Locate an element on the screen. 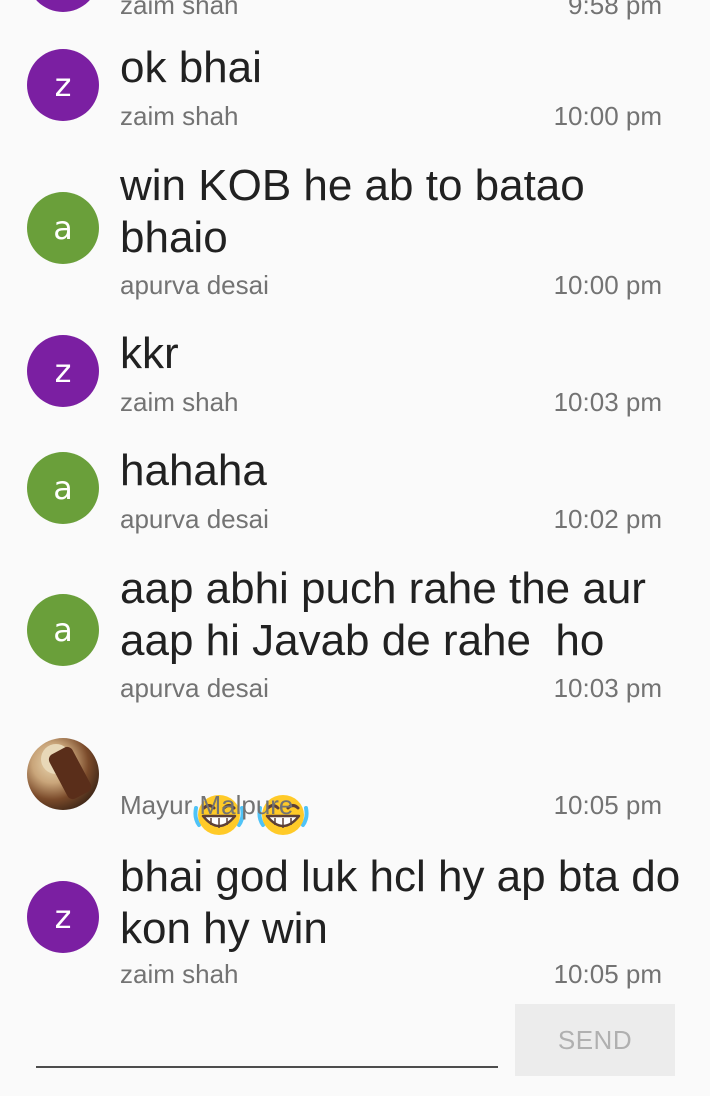 The width and height of the screenshot is (710, 1096). message-text: bhai god luk hcl hy ap bta do kon hy win is located at coordinates (406, 902).